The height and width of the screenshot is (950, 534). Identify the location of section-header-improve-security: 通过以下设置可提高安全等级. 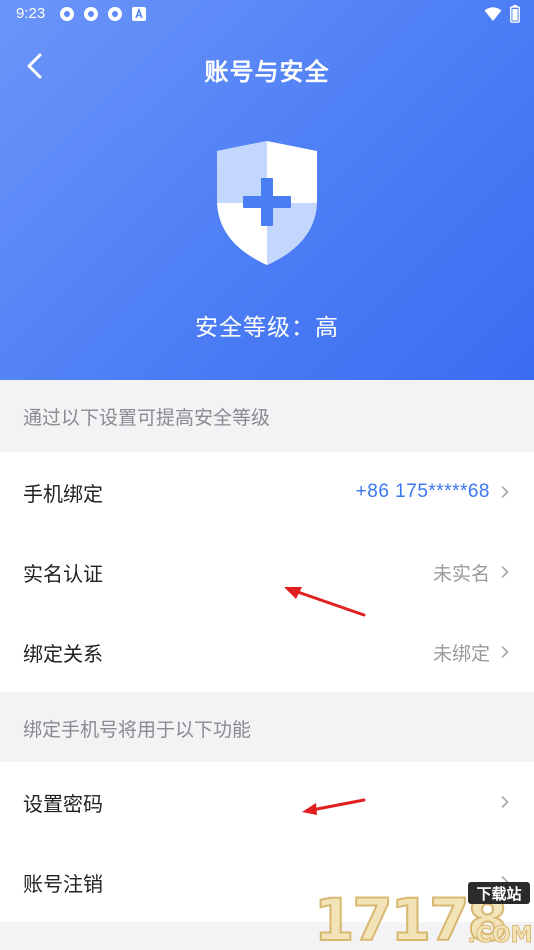
(267, 416).